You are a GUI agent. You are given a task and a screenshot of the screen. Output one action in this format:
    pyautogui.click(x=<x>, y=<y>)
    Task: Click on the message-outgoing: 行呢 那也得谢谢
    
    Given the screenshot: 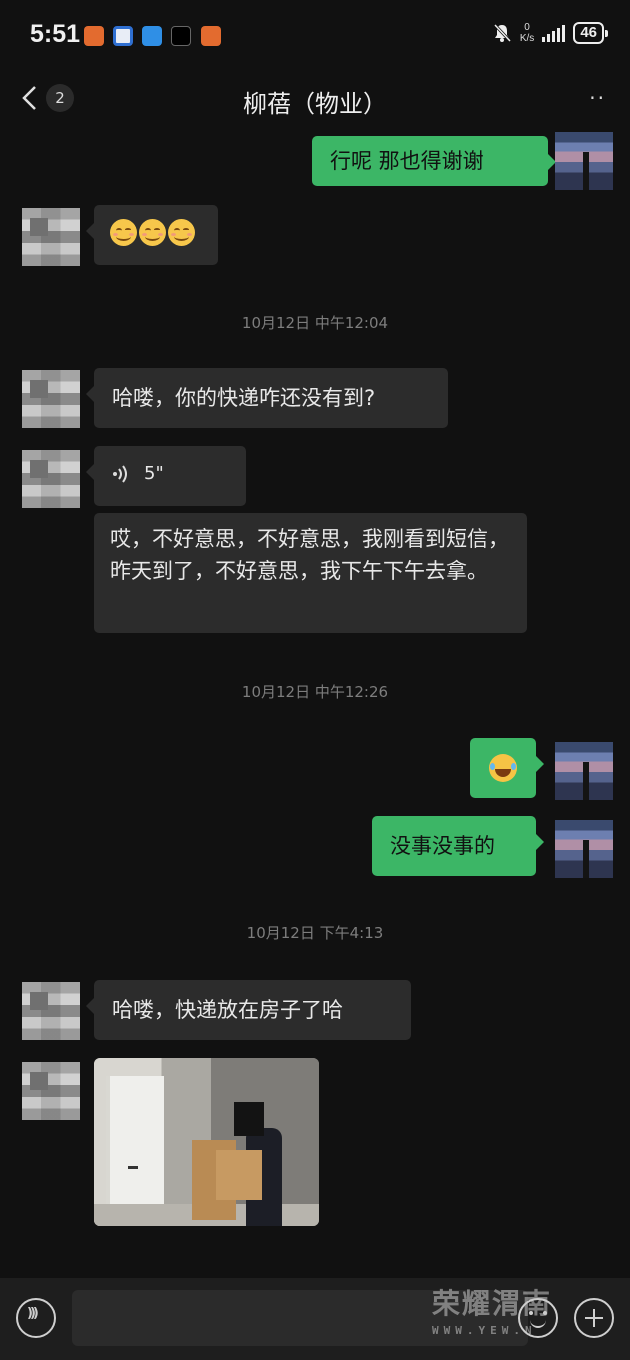 What is the action you would take?
    pyautogui.click(x=434, y=161)
    